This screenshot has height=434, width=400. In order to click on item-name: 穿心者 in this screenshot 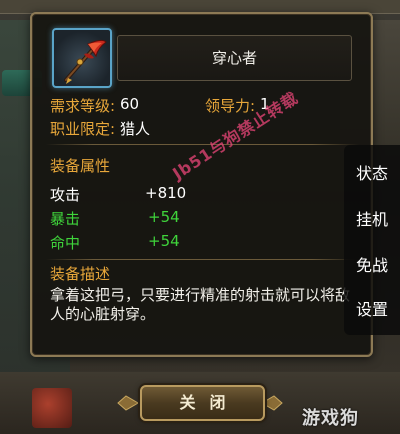, I will do `click(234, 58)`.